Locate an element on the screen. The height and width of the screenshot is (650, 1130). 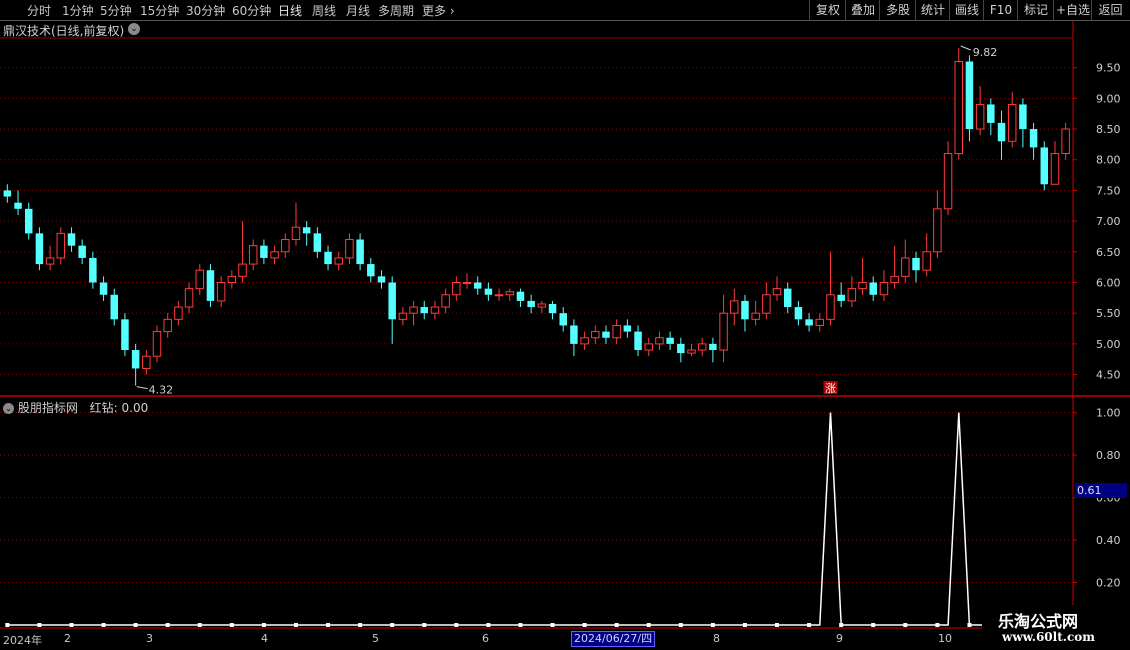
y-tick-label: 0.80 is located at coordinates (1108, 455).